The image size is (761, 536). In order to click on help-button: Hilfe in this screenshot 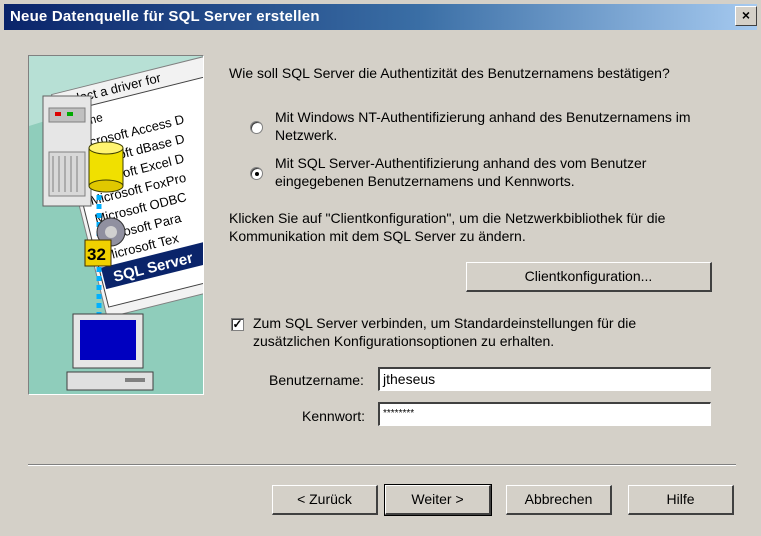, I will do `click(681, 500)`.